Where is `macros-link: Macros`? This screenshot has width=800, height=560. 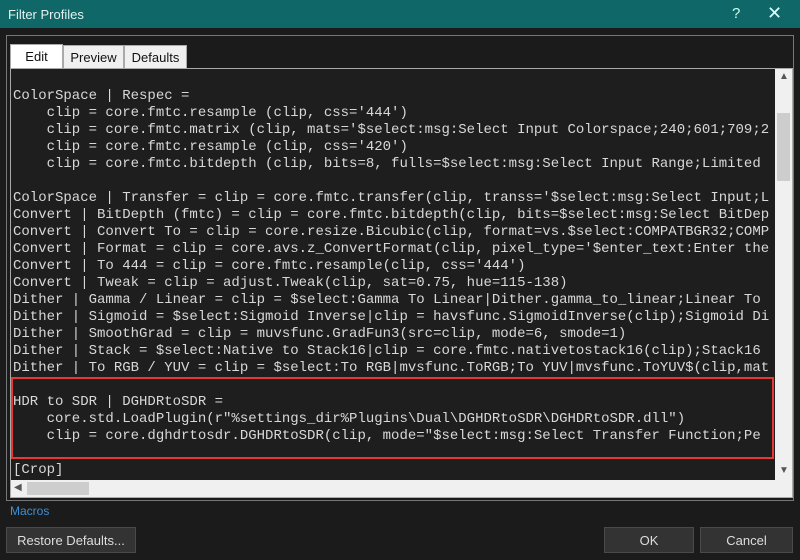
macros-link: Macros is located at coordinates (29, 511).